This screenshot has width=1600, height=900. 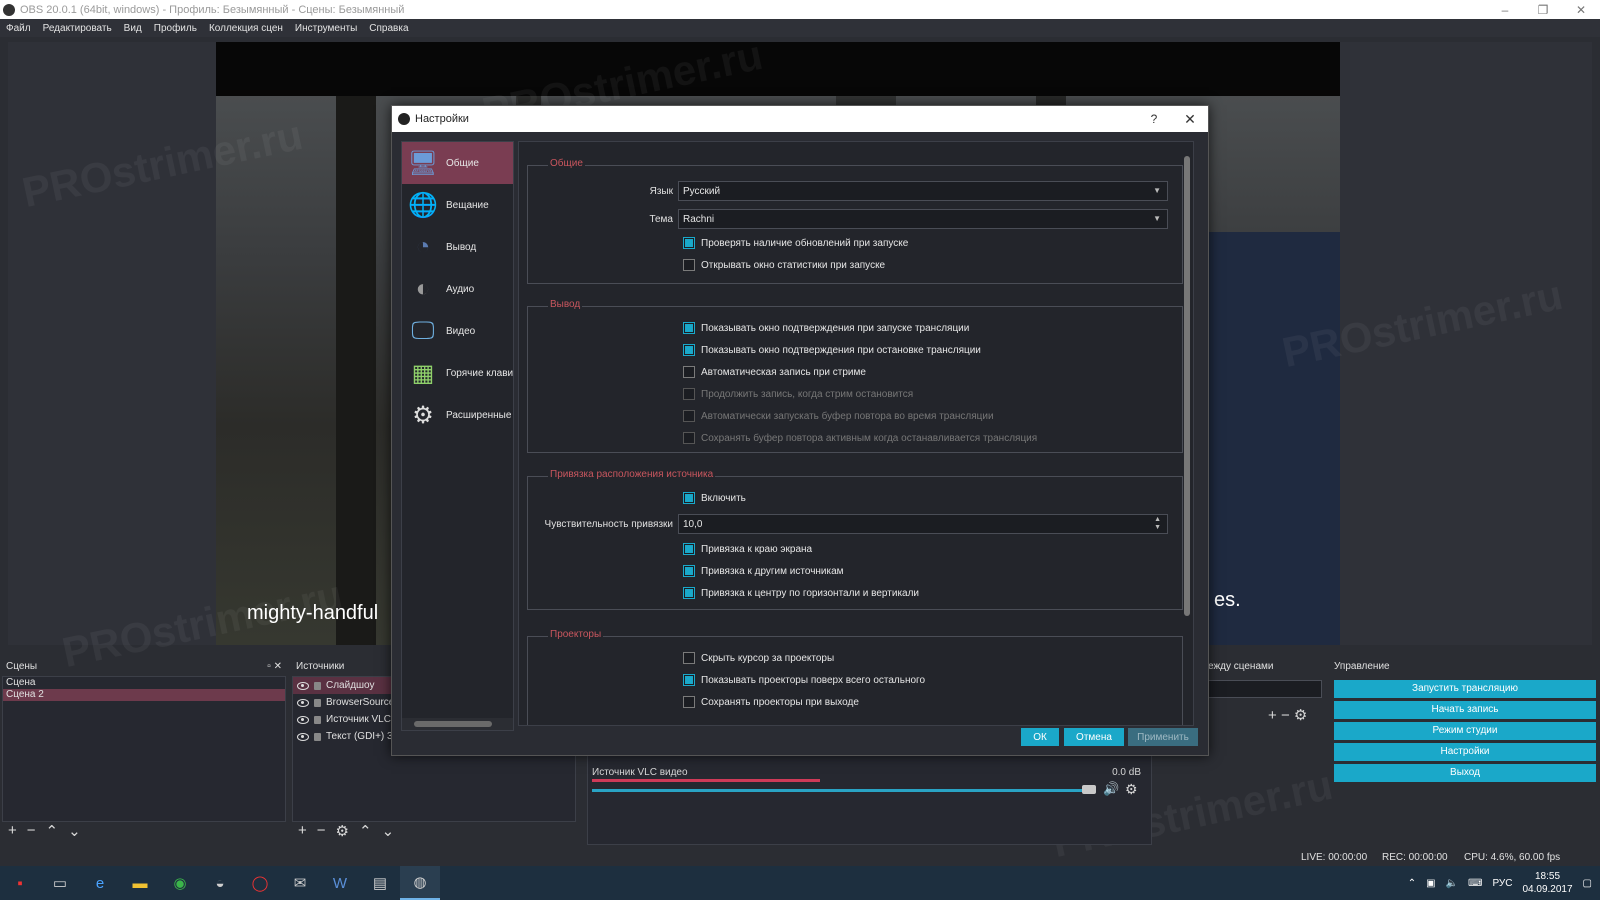 I want to click on restore-button: ❐, so click(x=1543, y=10).